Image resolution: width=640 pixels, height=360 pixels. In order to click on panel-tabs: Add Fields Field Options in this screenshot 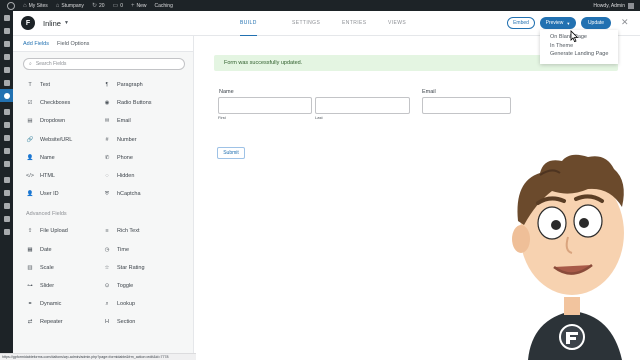, I will do `click(103, 44)`.